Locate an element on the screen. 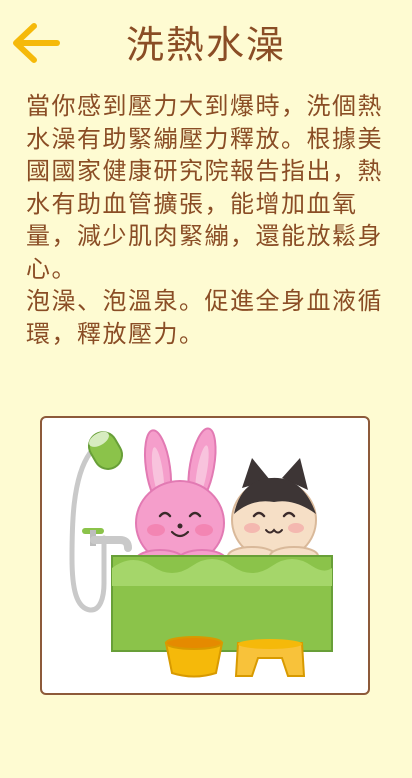 This screenshot has height=778, width=412. app-header: 洗熱水澡 is located at coordinates (206, 45).